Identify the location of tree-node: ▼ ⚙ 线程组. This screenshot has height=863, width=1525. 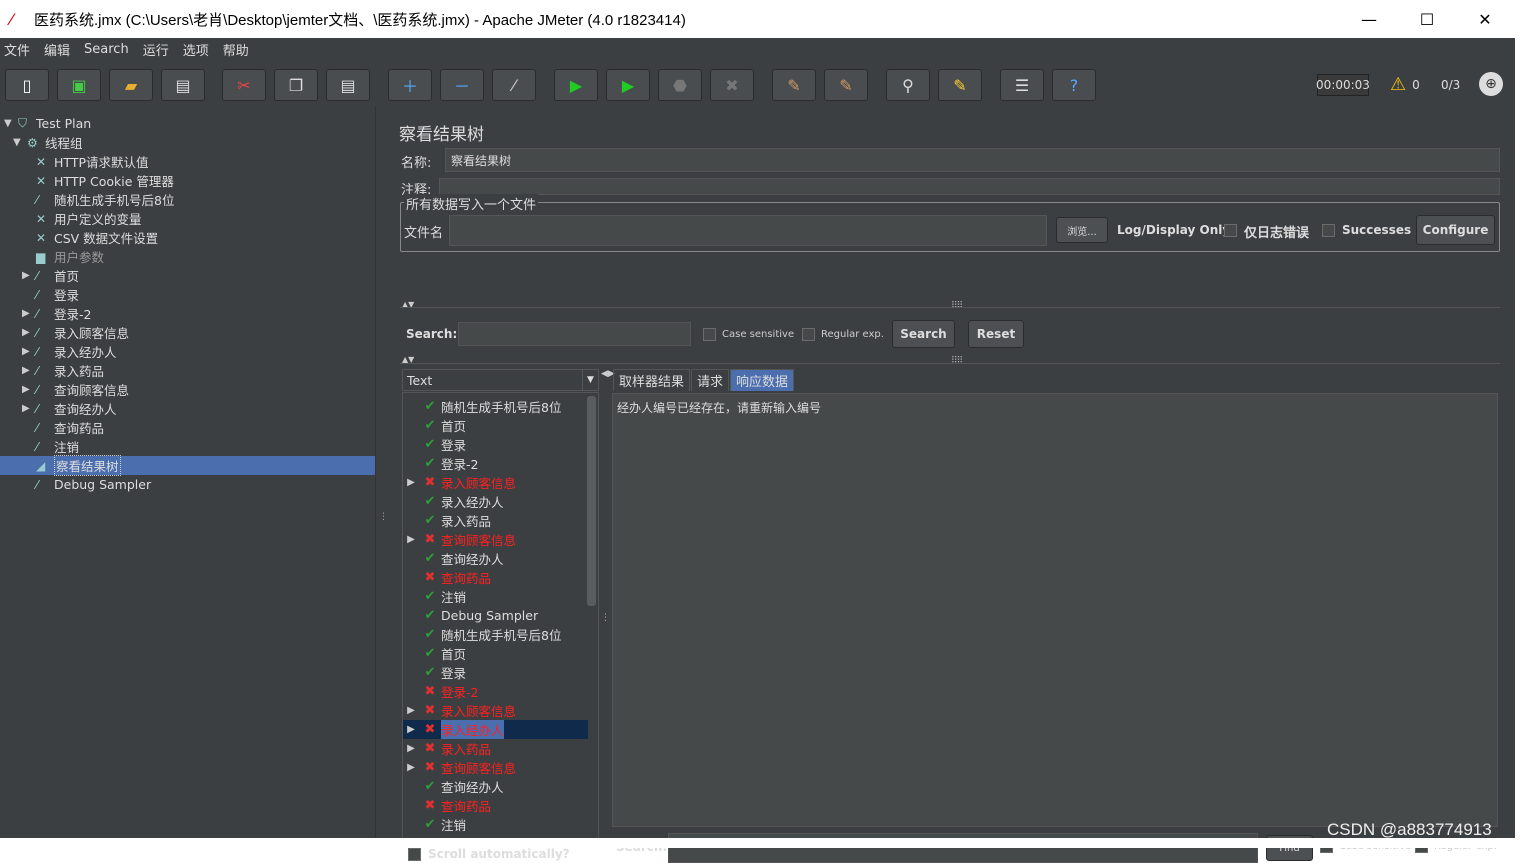
(41, 142).